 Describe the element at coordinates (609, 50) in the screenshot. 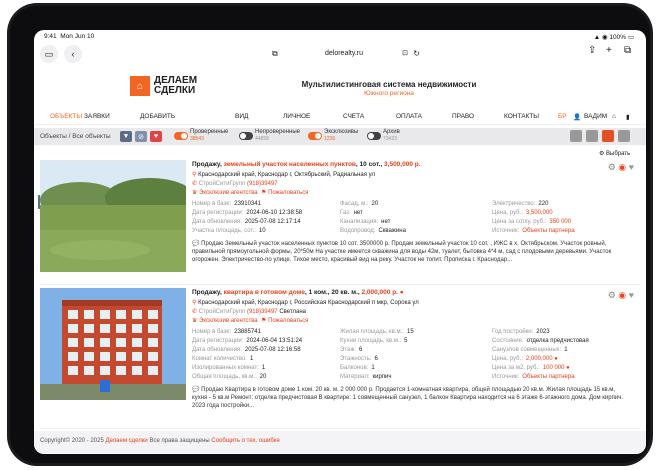

I see `new-tab-icon: +` at that location.